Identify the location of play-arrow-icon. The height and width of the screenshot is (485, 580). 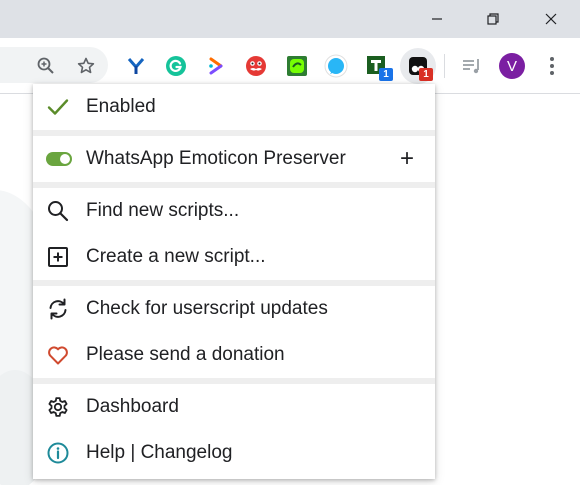
(216, 66).